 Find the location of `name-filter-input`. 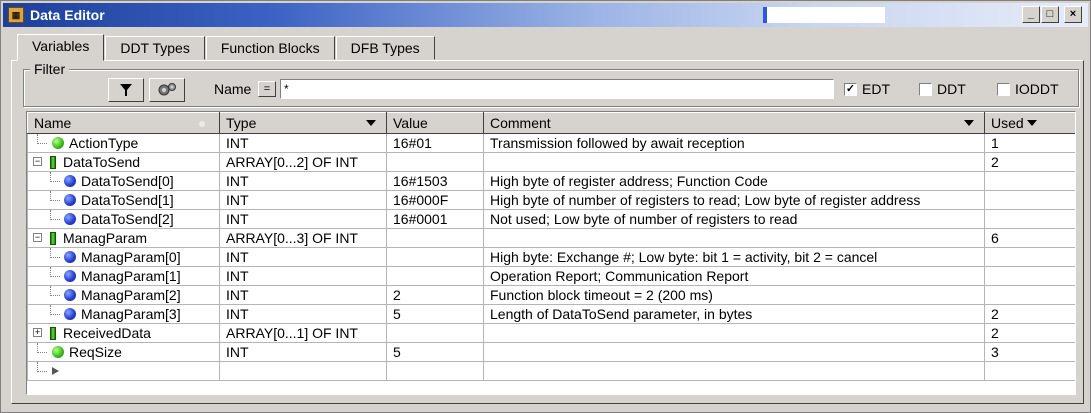

name-filter-input is located at coordinates (557, 89).